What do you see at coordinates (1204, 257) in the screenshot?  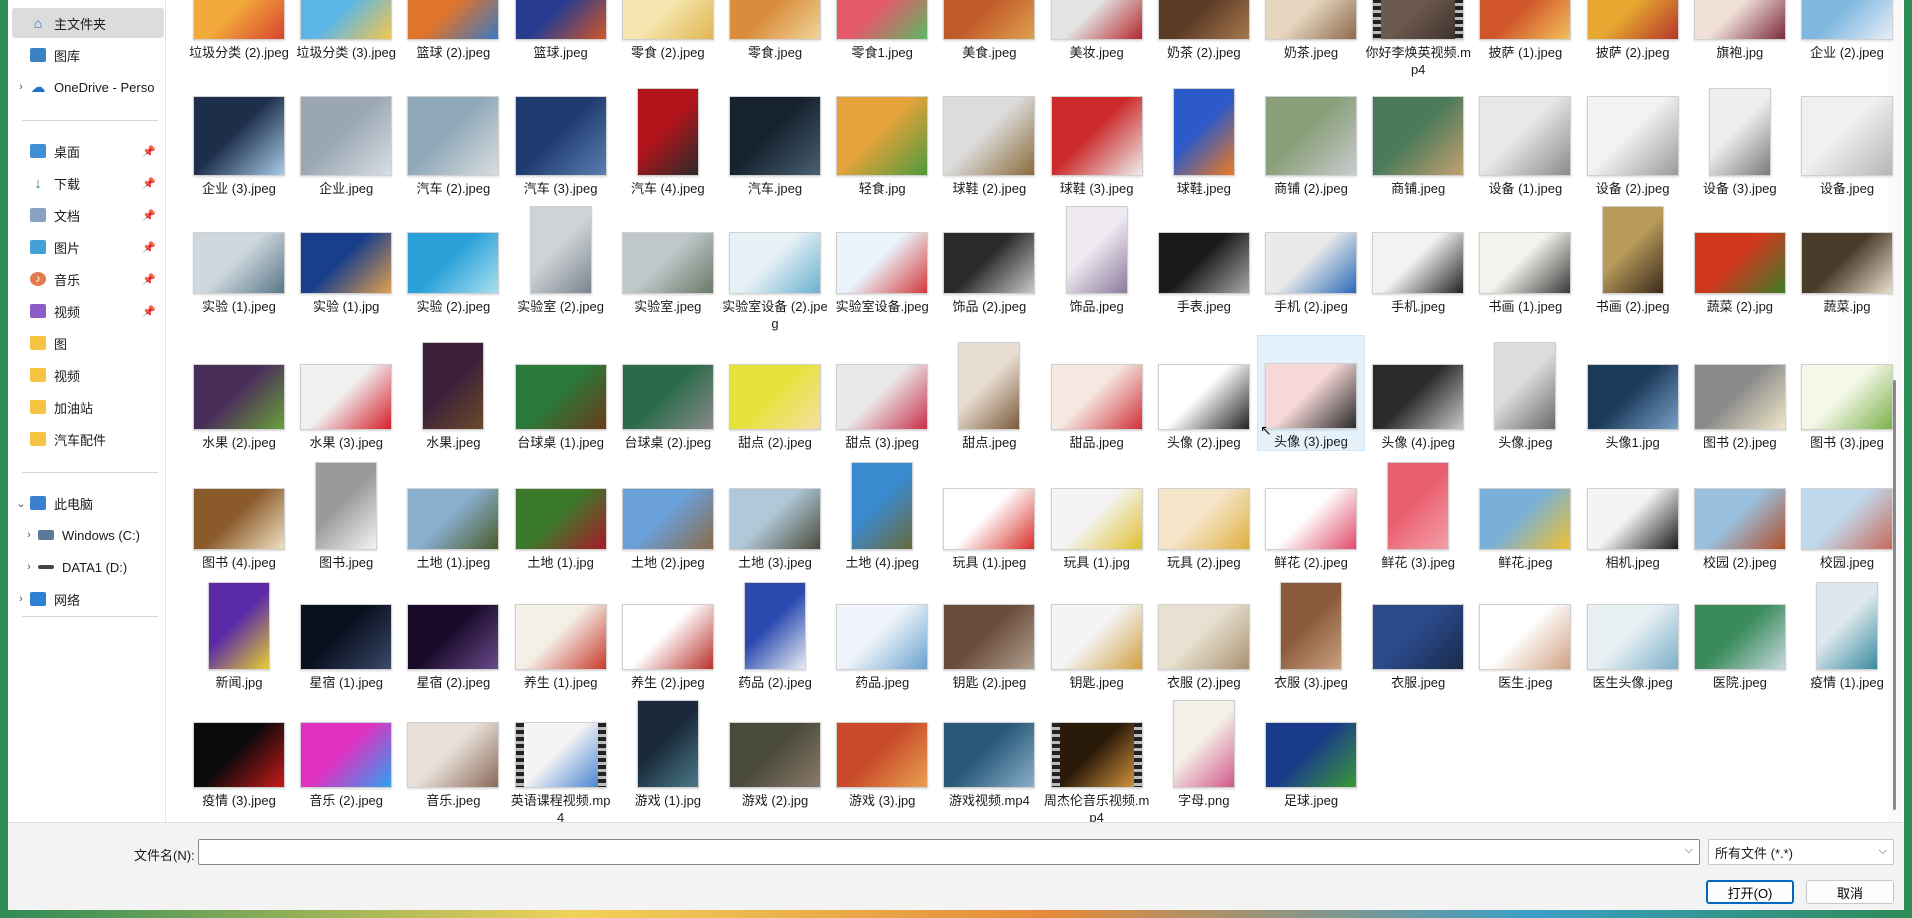 I see `file-item: 手表.jpeg` at bounding box center [1204, 257].